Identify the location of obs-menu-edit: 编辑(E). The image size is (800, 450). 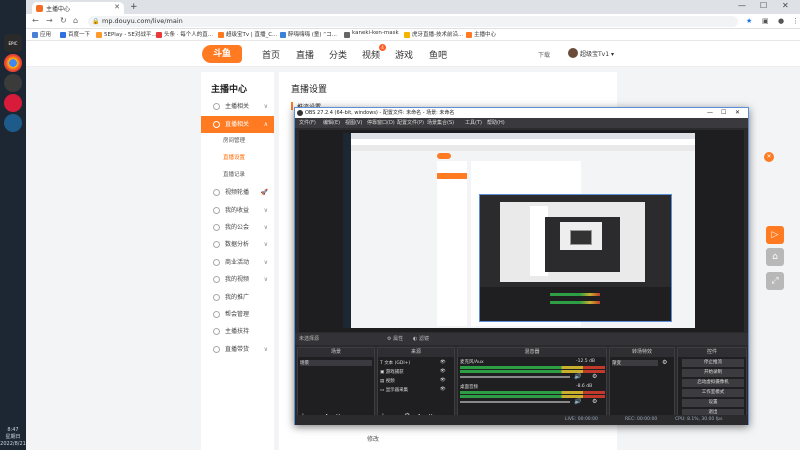
(331, 123).